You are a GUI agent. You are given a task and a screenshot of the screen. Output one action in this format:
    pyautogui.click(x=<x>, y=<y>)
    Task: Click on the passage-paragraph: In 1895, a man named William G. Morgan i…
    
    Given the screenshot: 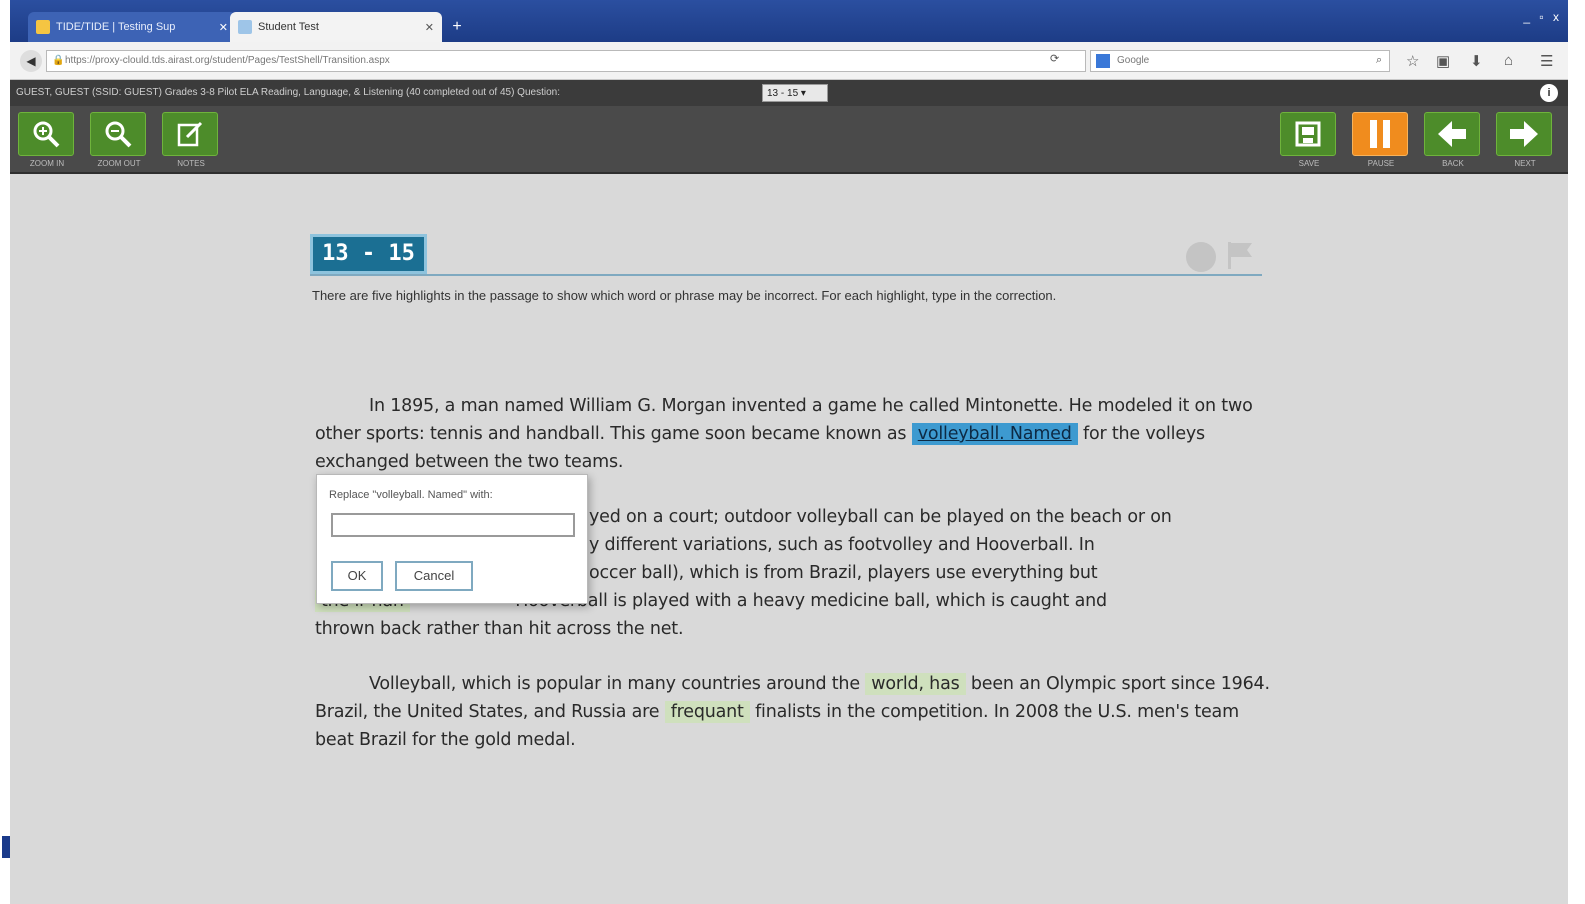 What is the action you would take?
    pyautogui.click(x=792, y=434)
    